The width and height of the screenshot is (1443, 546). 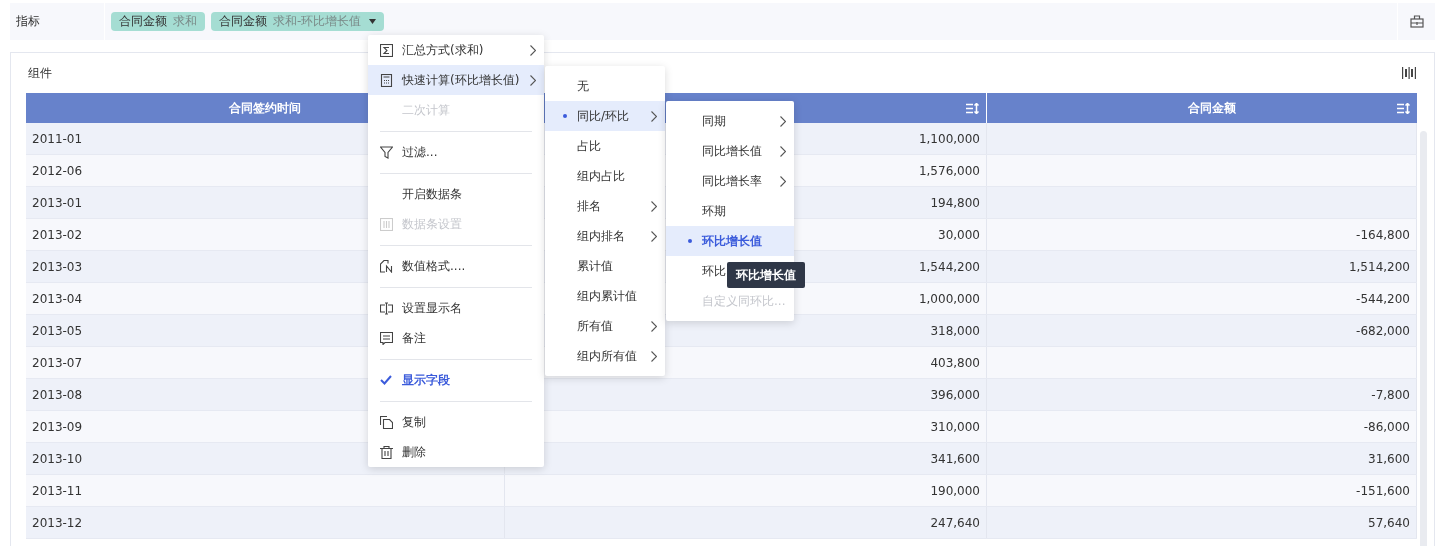 What do you see at coordinates (158, 21) in the screenshot?
I see `field-chip: 合同金额 求和` at bounding box center [158, 21].